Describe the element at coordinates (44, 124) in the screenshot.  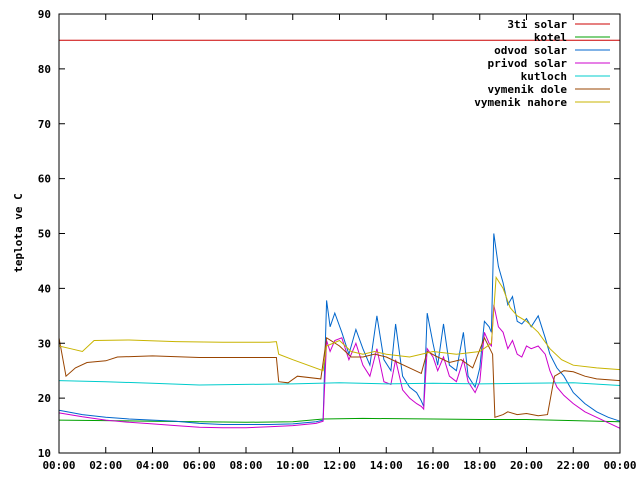
I see `y-tick-label-6: 70` at that location.